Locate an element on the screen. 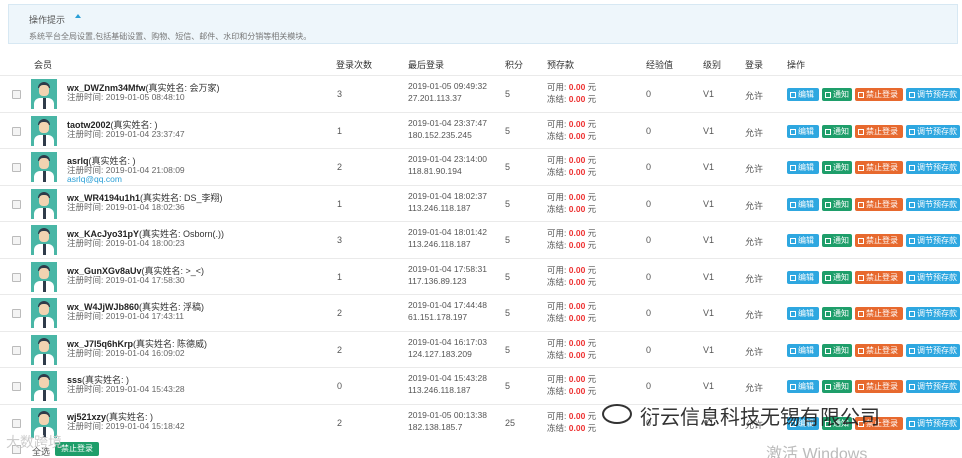  adjust-label: 调节预存款 is located at coordinates (937, 167).